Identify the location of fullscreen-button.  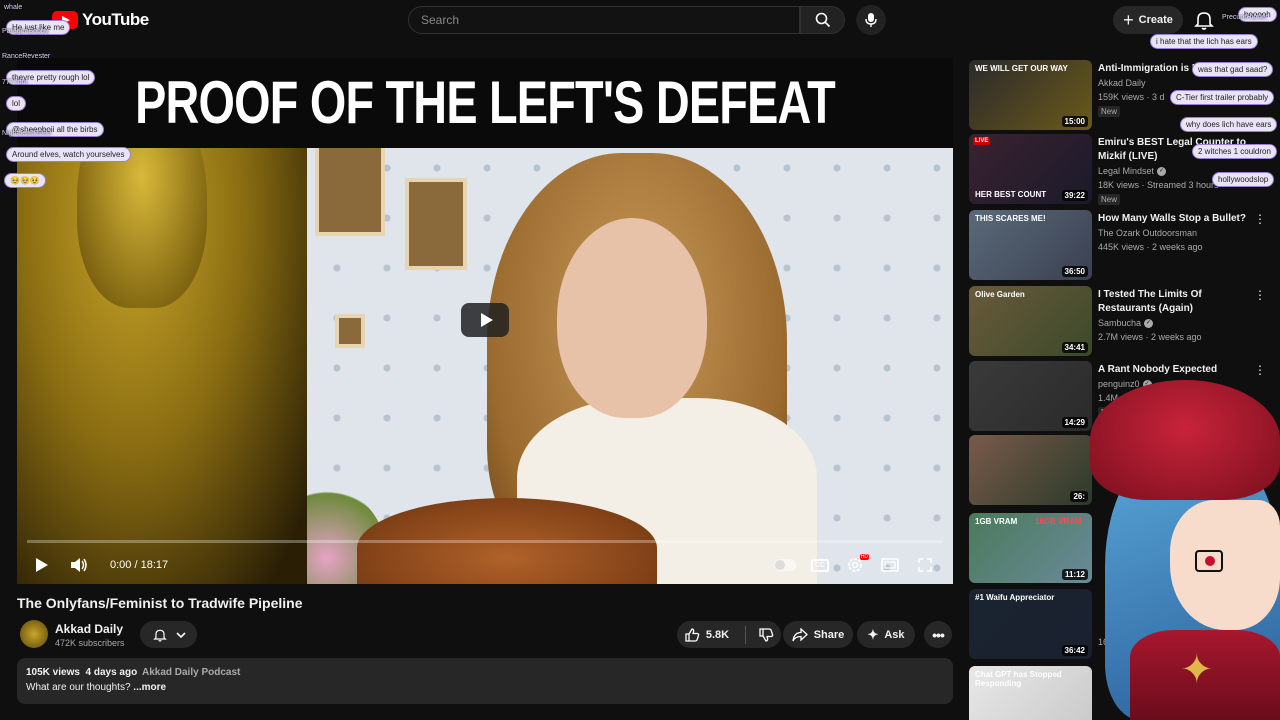
(925, 565).